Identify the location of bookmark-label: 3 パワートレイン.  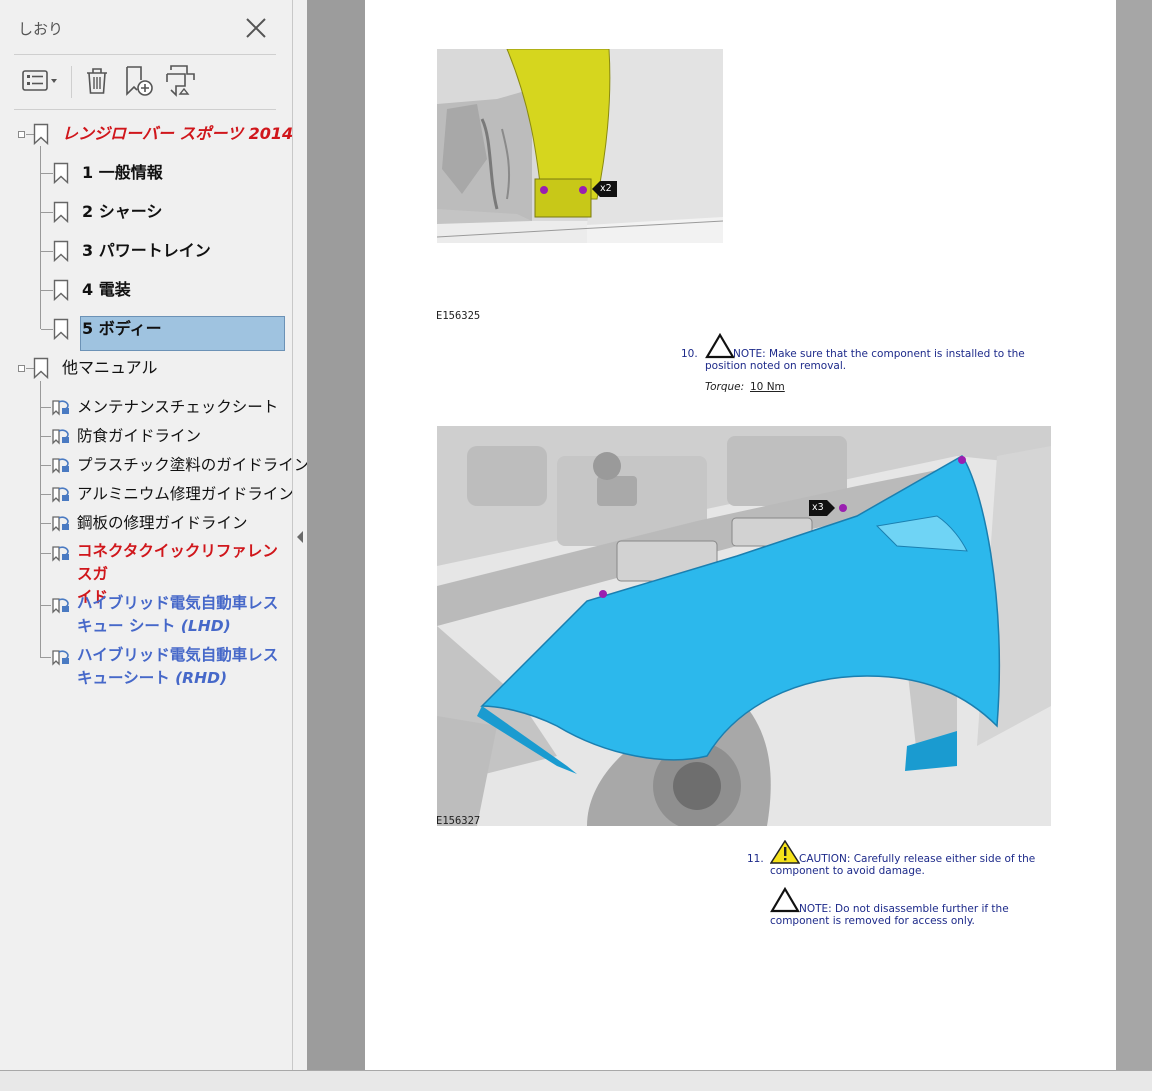
(146, 250).